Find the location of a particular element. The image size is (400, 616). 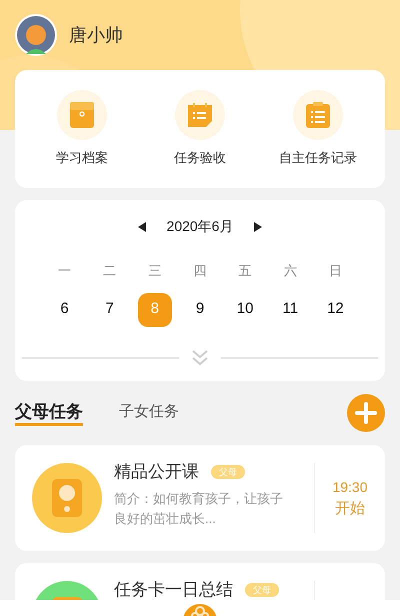

shortcut-button: 任务验收 is located at coordinates (200, 129).